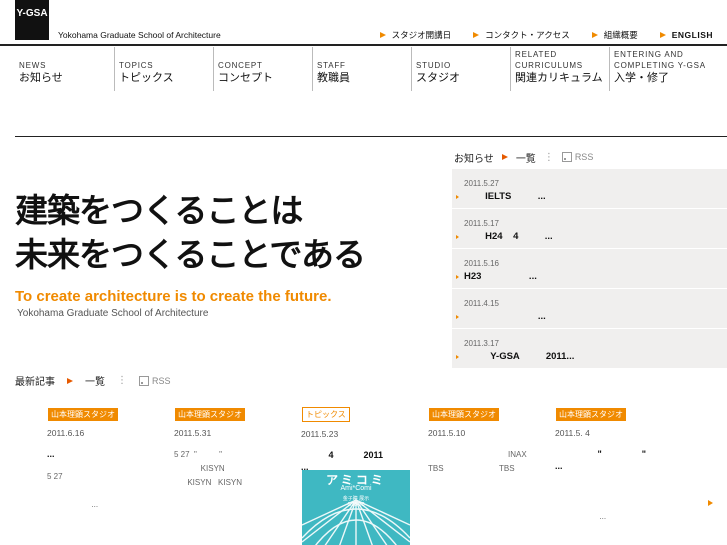 The height and width of the screenshot is (545, 727). What do you see at coordinates (163, 69) in the screenshot?
I see `nav-item-topics: TOPICS トピックス` at bounding box center [163, 69].